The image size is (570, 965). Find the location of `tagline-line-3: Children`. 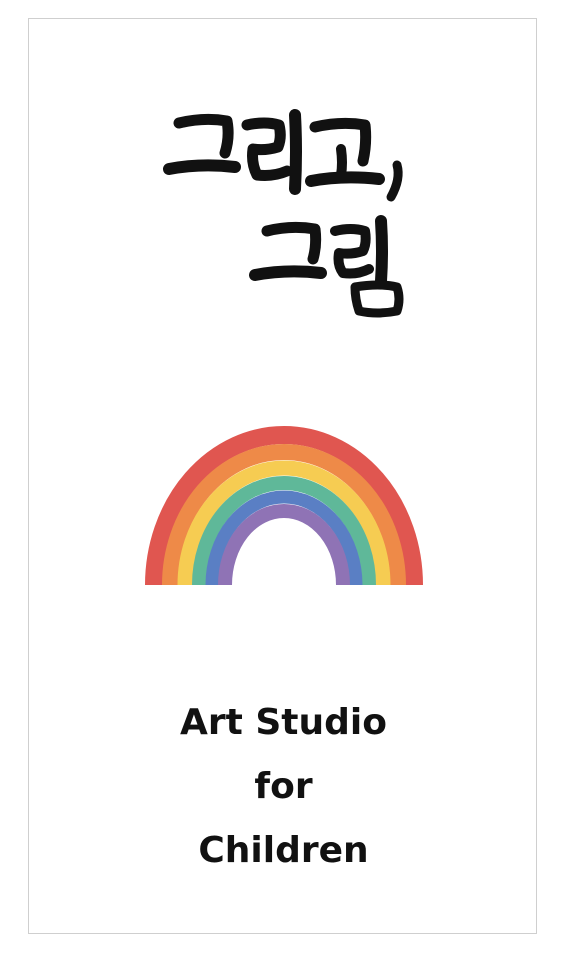

tagline-line-3: Children is located at coordinates (283, 850).